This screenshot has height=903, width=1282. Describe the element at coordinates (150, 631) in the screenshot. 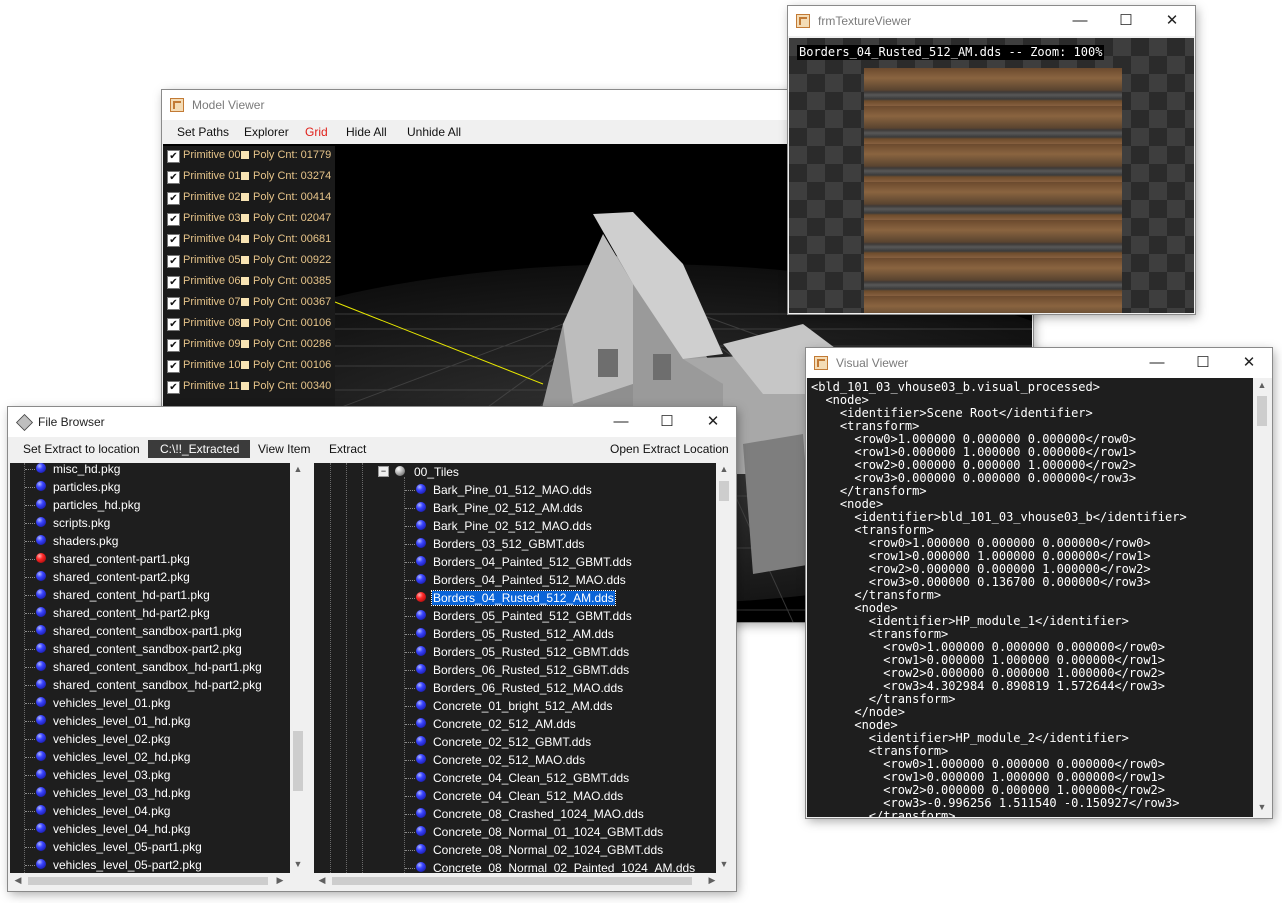

I see `package-item: shared_content_sandbox-part1.pkg` at that location.